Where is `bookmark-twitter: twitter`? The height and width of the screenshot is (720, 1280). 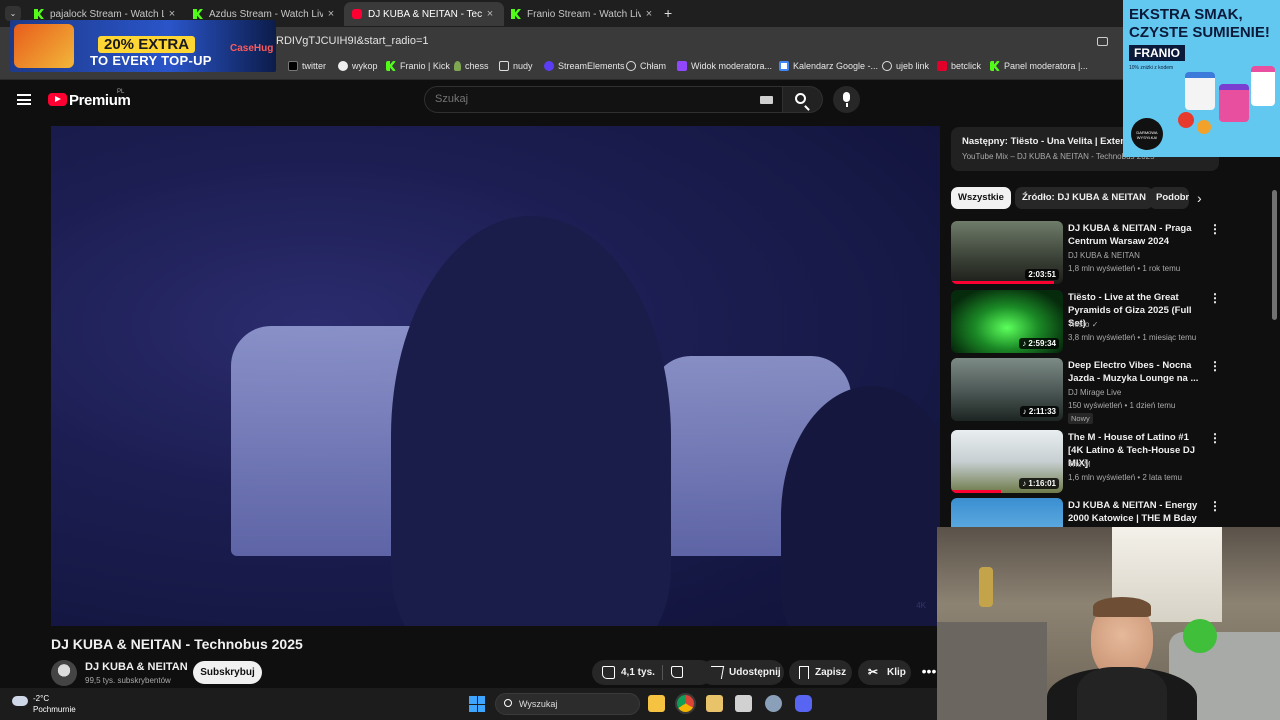
bookmark-twitter: twitter is located at coordinates (307, 66).